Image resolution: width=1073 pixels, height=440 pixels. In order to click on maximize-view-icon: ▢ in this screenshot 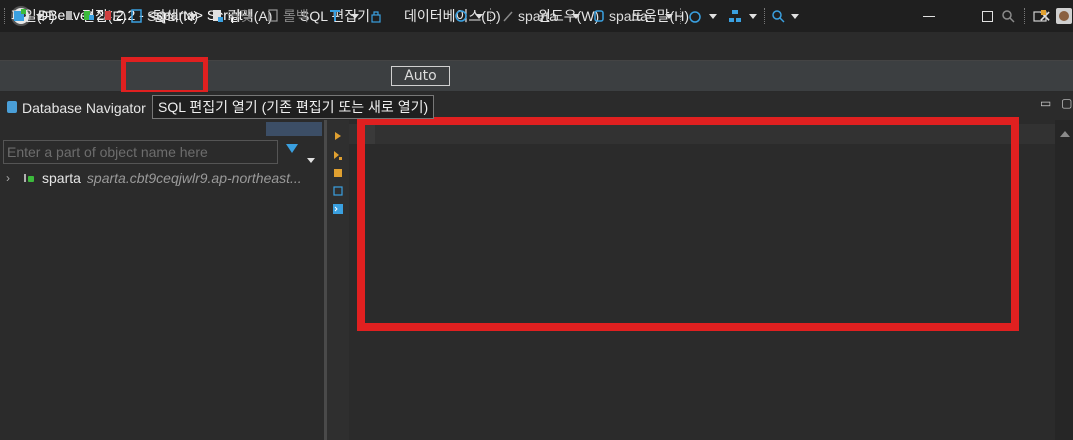, I will do `click(1066, 103)`.